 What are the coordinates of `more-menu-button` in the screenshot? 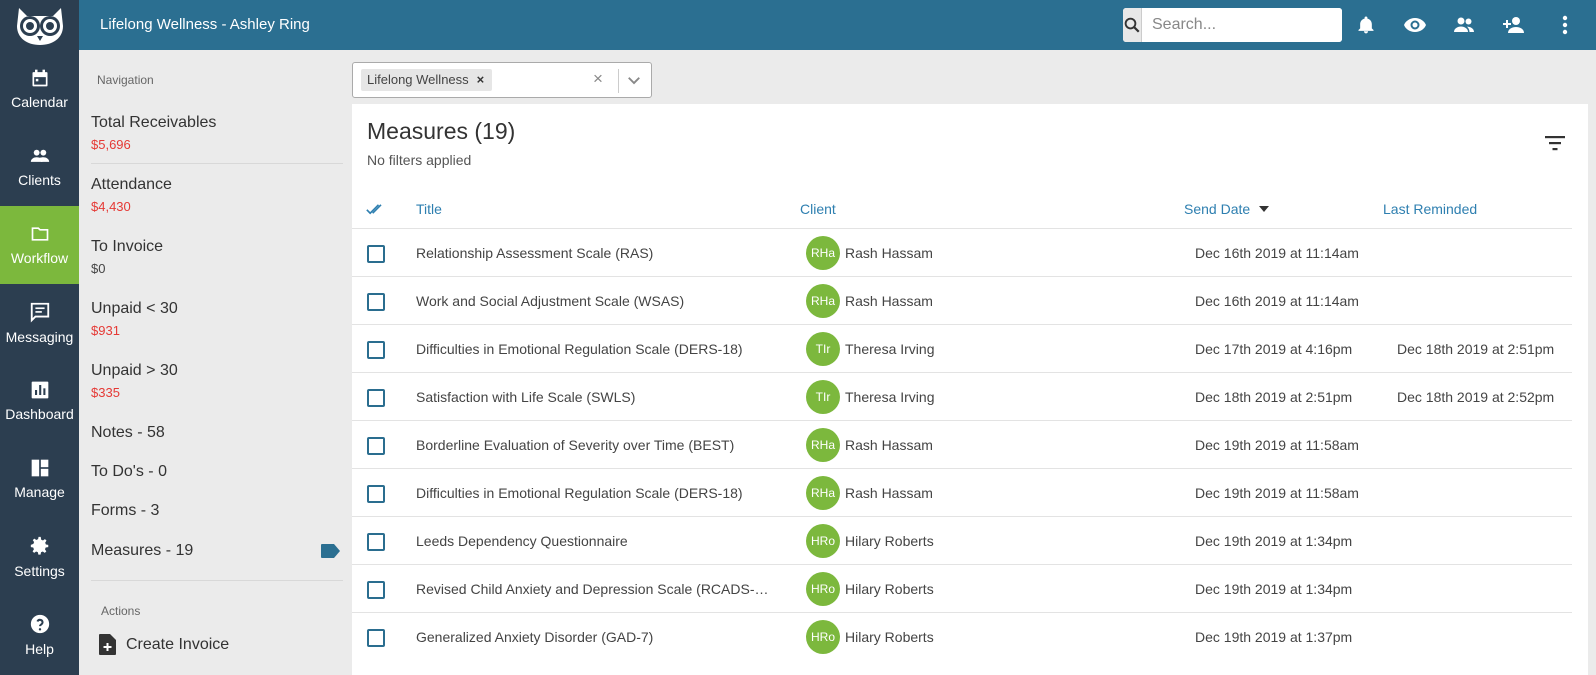 It's located at (1565, 25).